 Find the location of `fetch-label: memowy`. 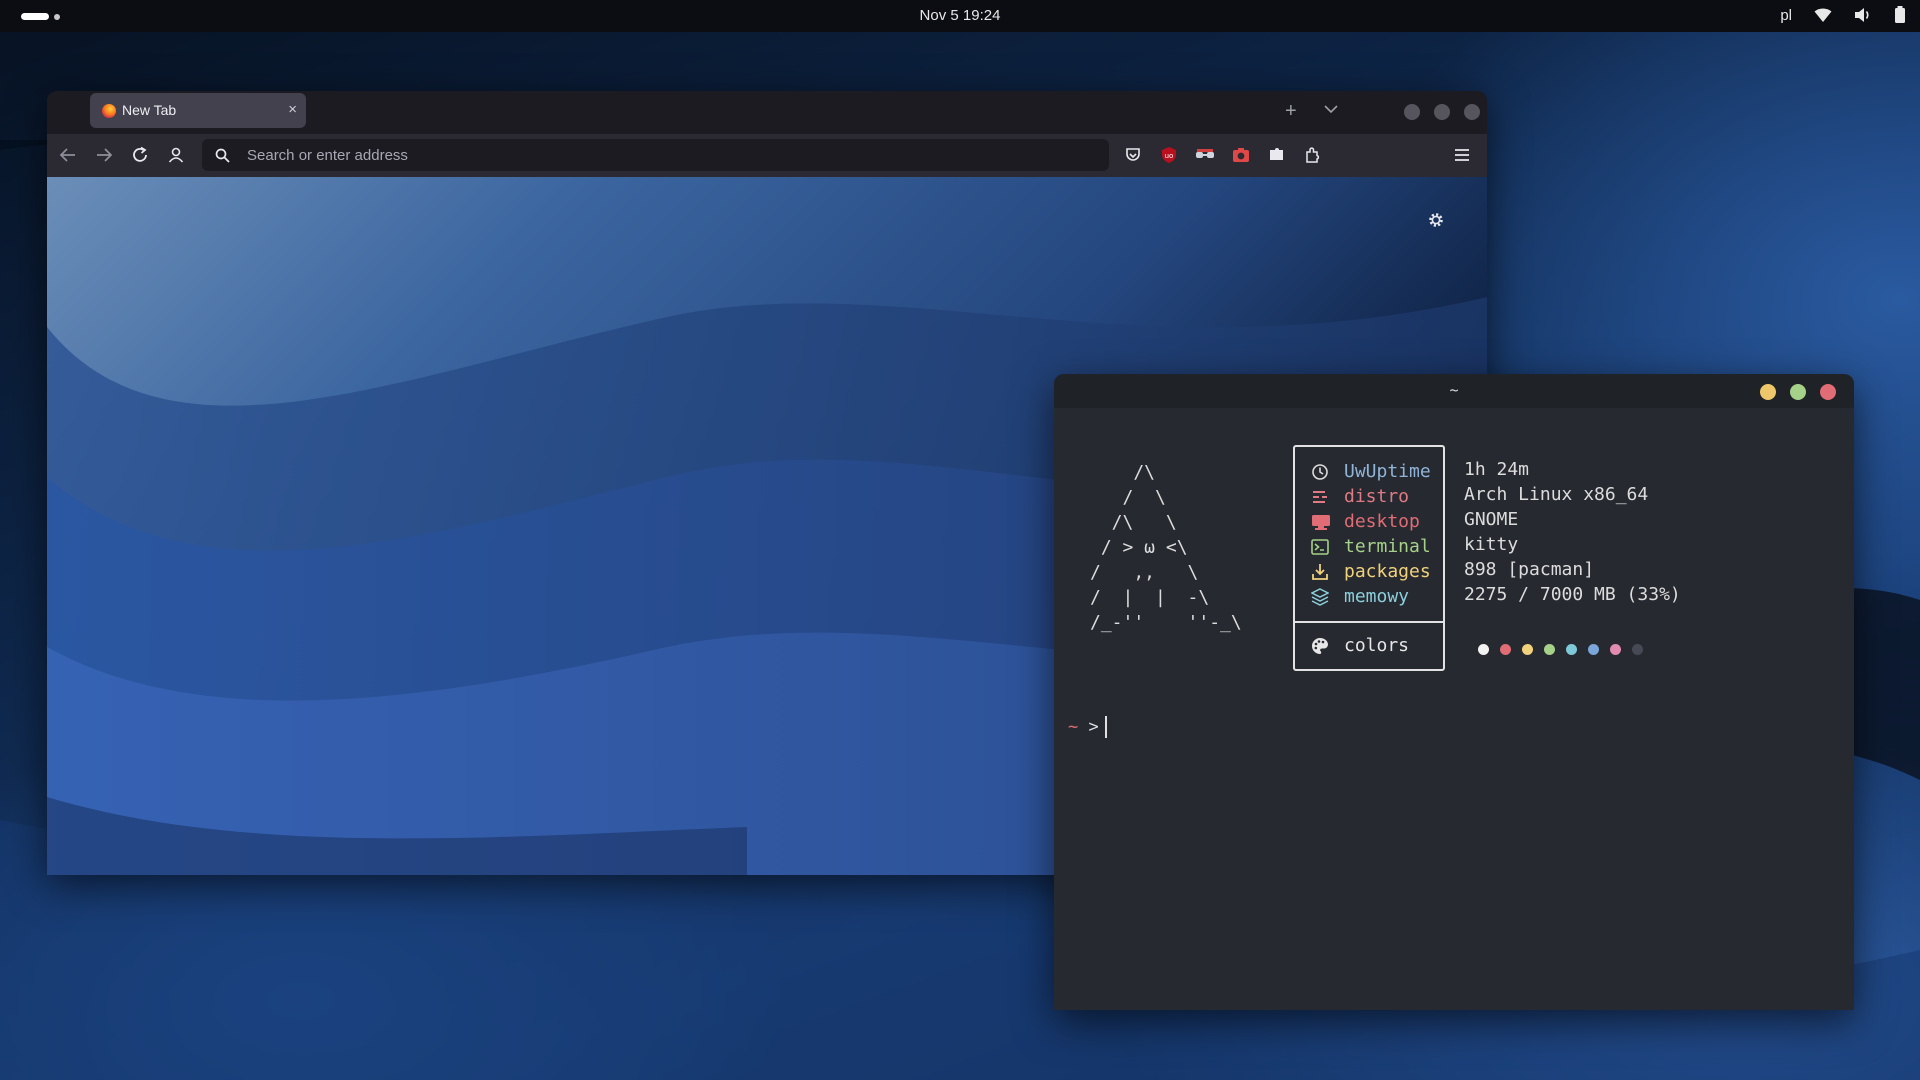

fetch-label: memowy is located at coordinates (1377, 596).